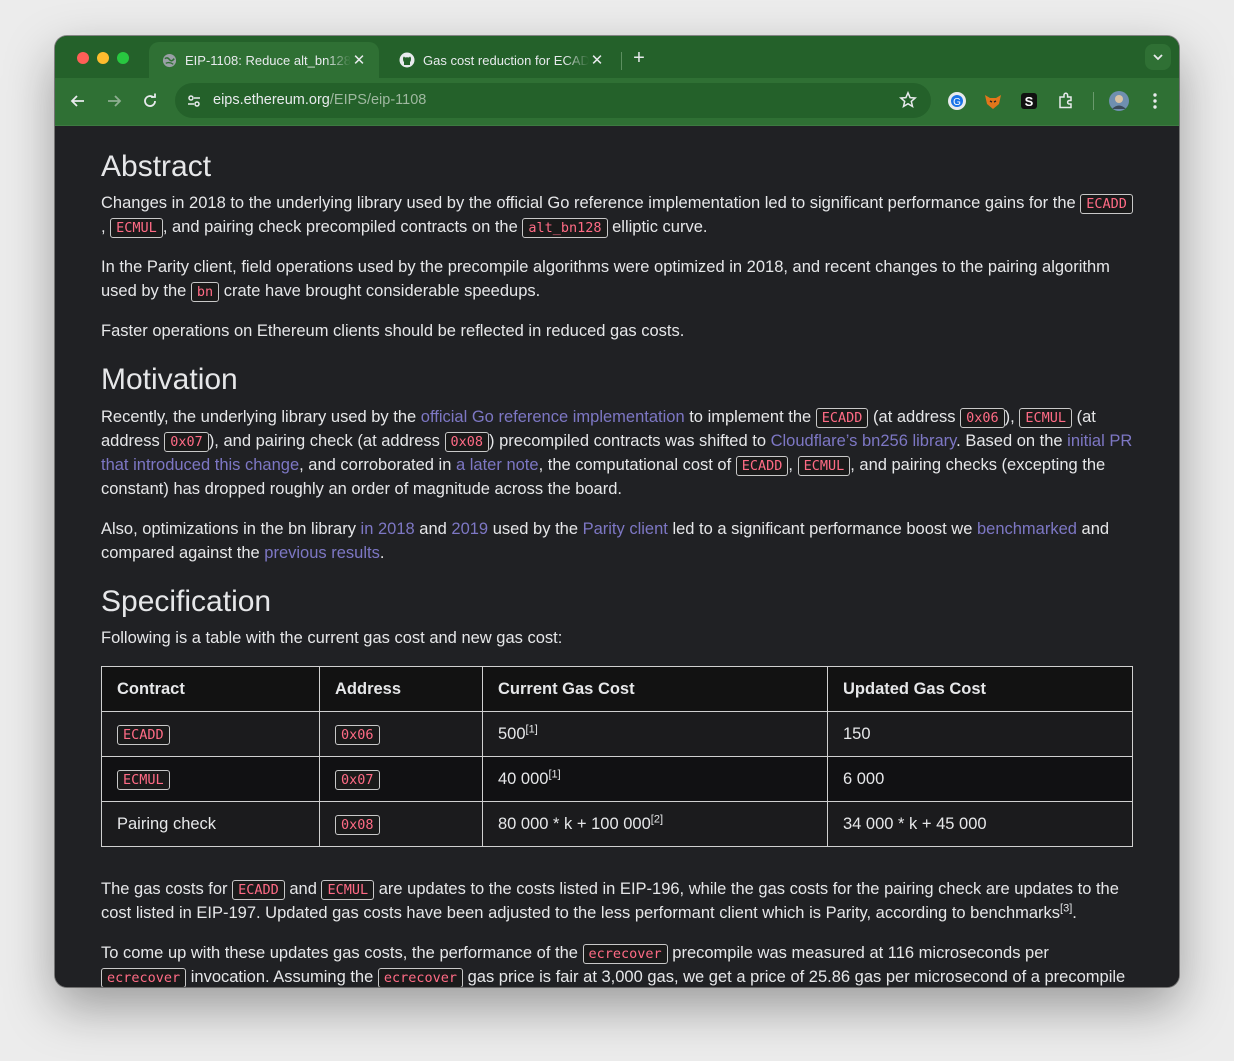 The height and width of the screenshot is (1061, 1234). What do you see at coordinates (625, 529) in the screenshot?
I see `link-parity-client: Parity client` at bounding box center [625, 529].